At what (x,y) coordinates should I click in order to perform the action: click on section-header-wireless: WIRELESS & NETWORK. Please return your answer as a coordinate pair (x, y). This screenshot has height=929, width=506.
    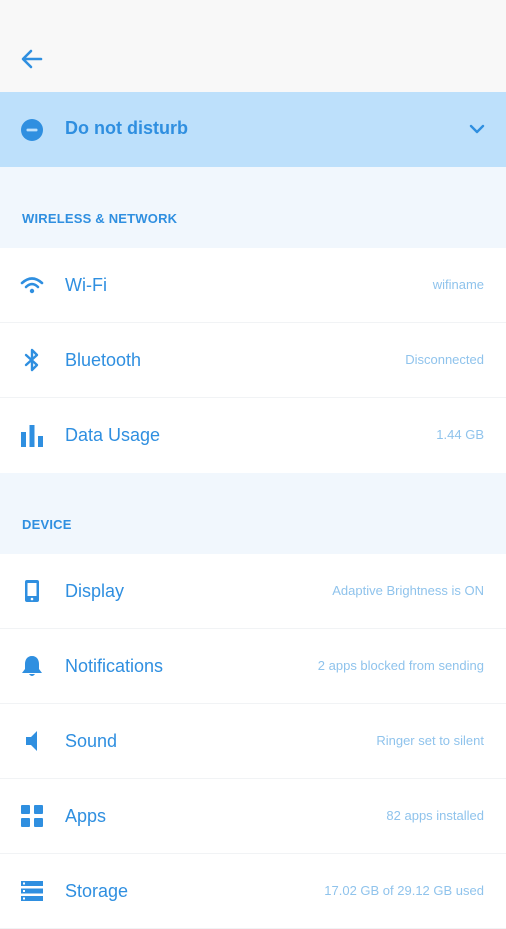
    Looking at the image, I should click on (253, 208).